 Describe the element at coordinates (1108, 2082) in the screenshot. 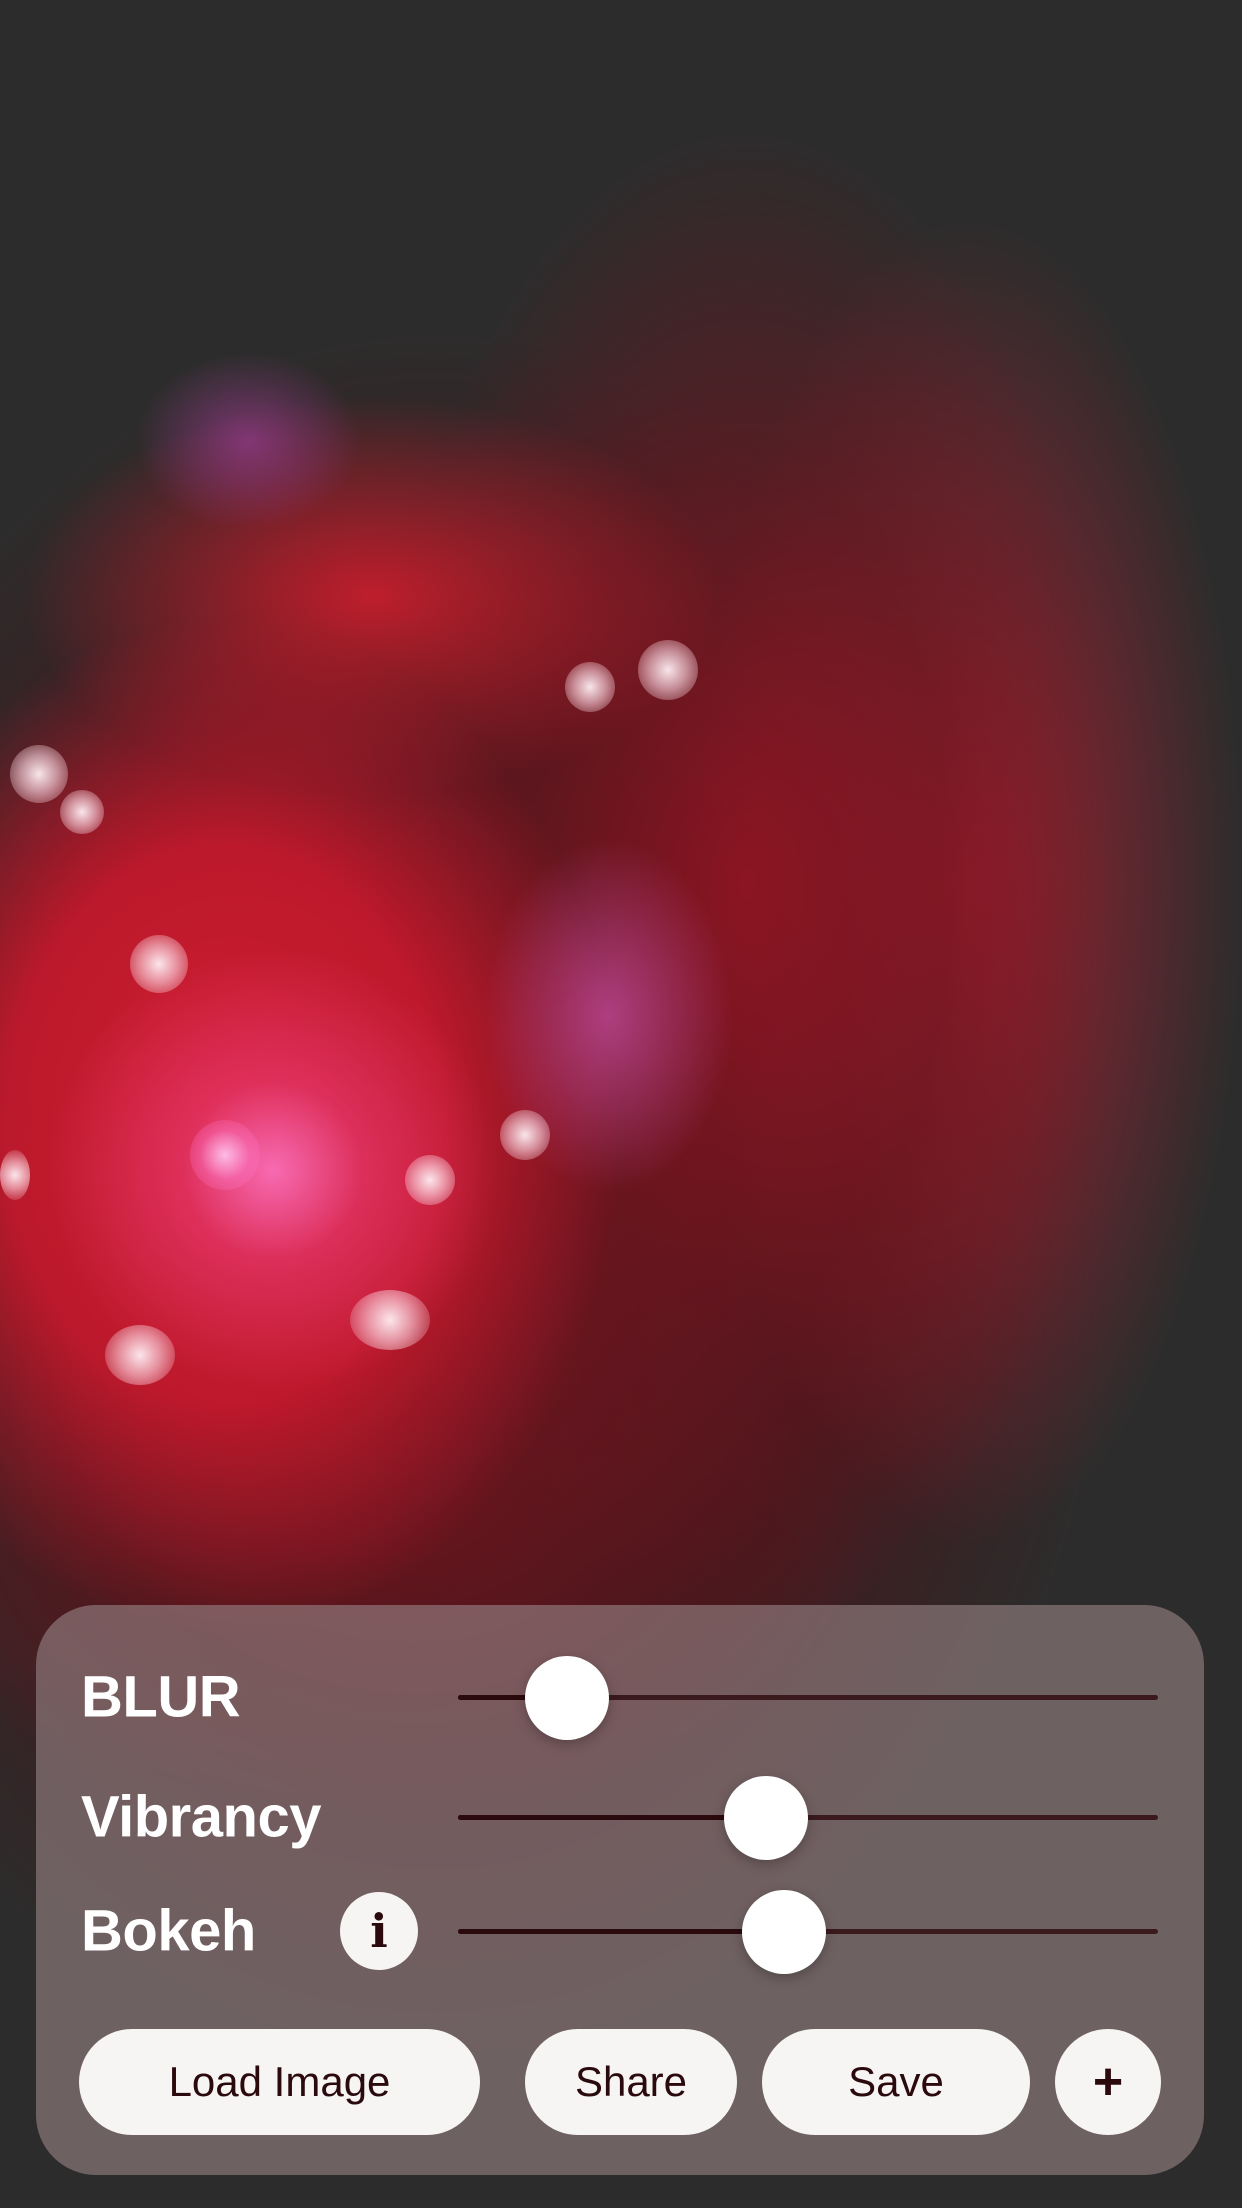

I see `add-button: +` at that location.